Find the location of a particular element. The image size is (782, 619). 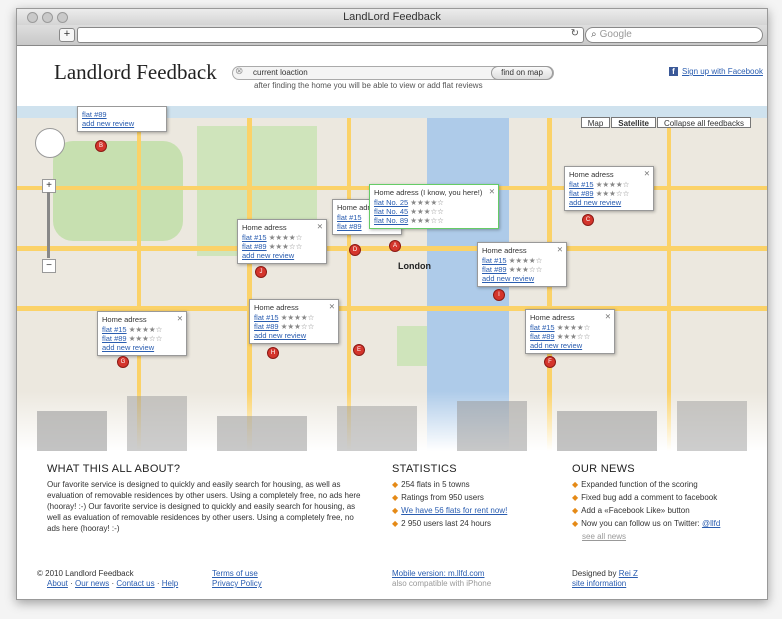

pan-control is located at coordinates (50, 143).